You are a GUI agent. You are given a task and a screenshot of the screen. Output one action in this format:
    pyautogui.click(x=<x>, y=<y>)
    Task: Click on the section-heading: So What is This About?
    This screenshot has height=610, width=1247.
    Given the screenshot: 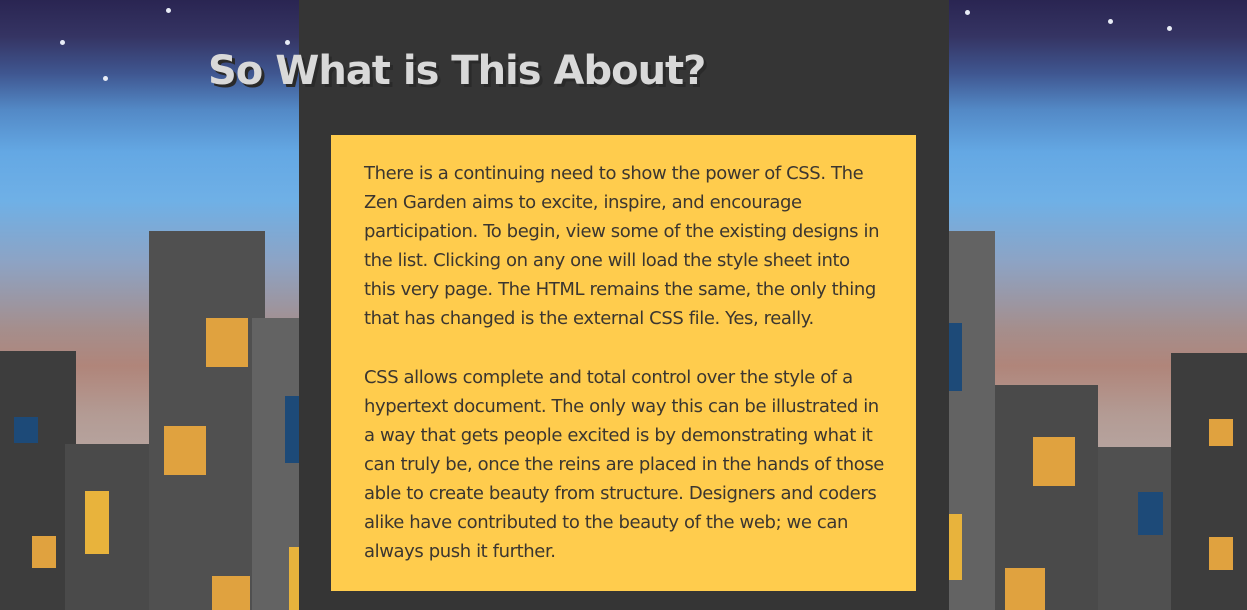 What is the action you would take?
    pyautogui.click(x=457, y=71)
    